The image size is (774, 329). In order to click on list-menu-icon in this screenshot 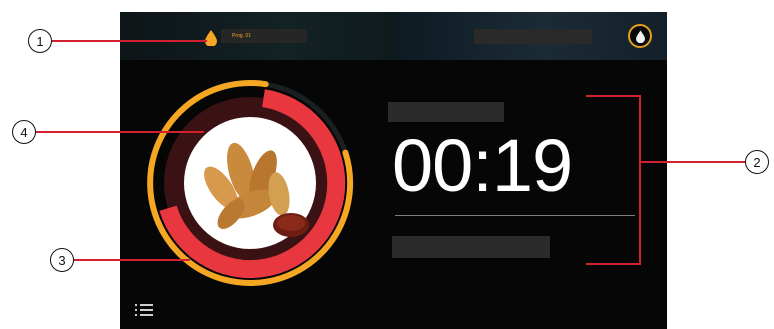, I will do `click(145, 310)`.